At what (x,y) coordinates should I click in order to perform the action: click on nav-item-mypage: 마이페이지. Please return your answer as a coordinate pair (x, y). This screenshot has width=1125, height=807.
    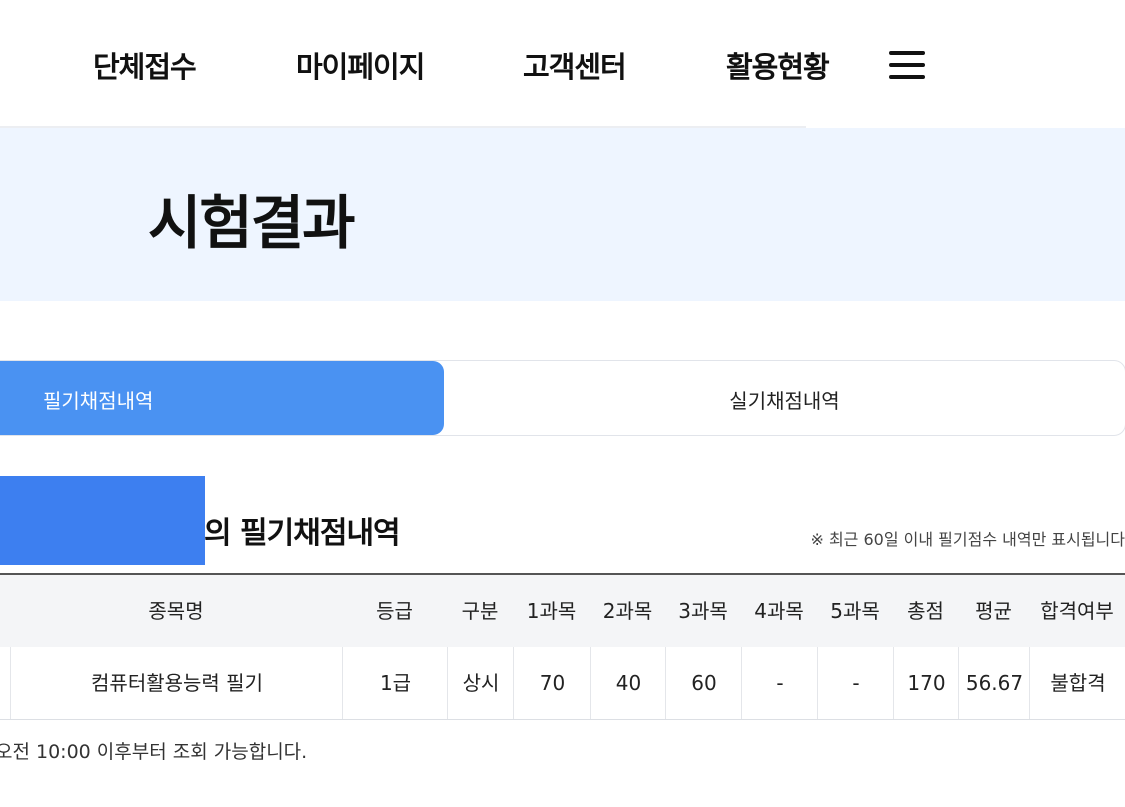
    Looking at the image, I should click on (360, 65).